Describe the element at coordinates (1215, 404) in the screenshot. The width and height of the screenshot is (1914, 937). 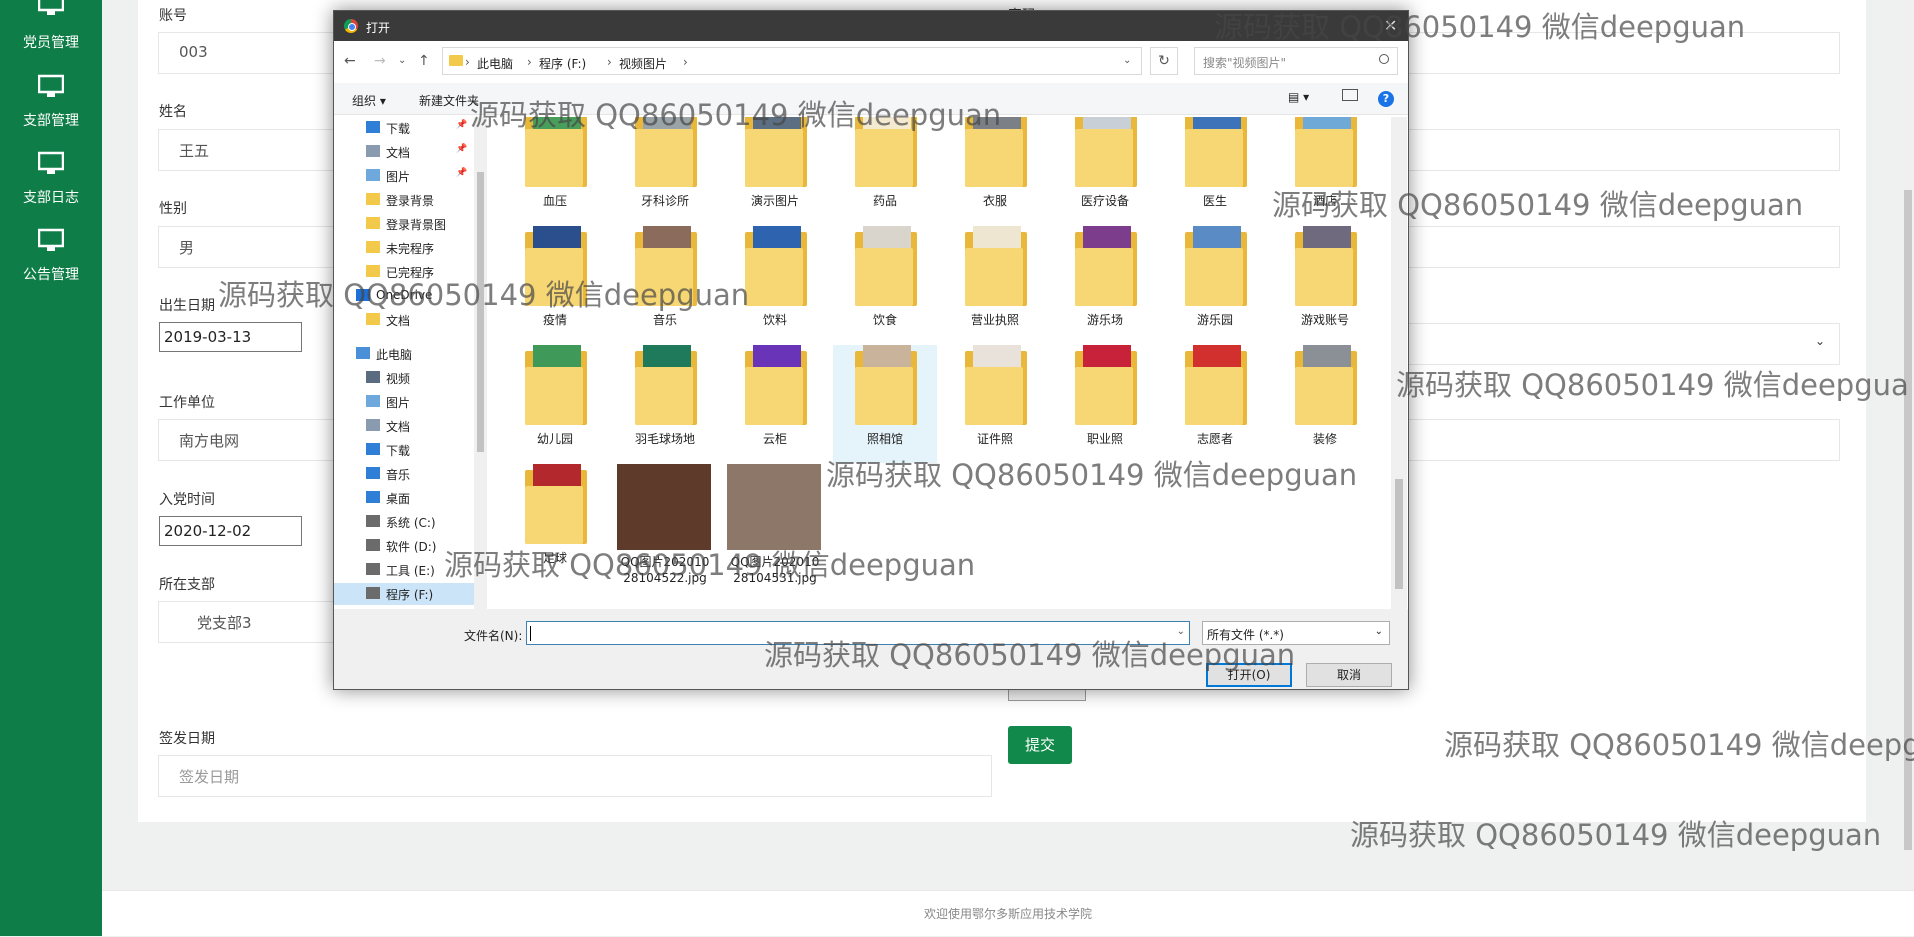
I see `file-item: 志愿者` at that location.